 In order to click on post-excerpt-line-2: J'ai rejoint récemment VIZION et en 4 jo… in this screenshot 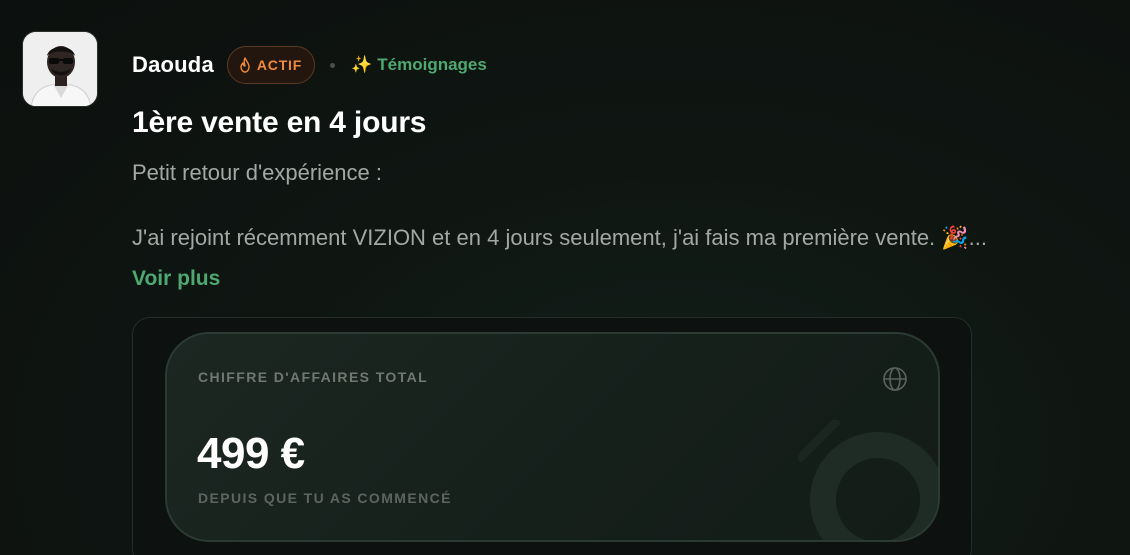, I will do `click(560, 237)`.